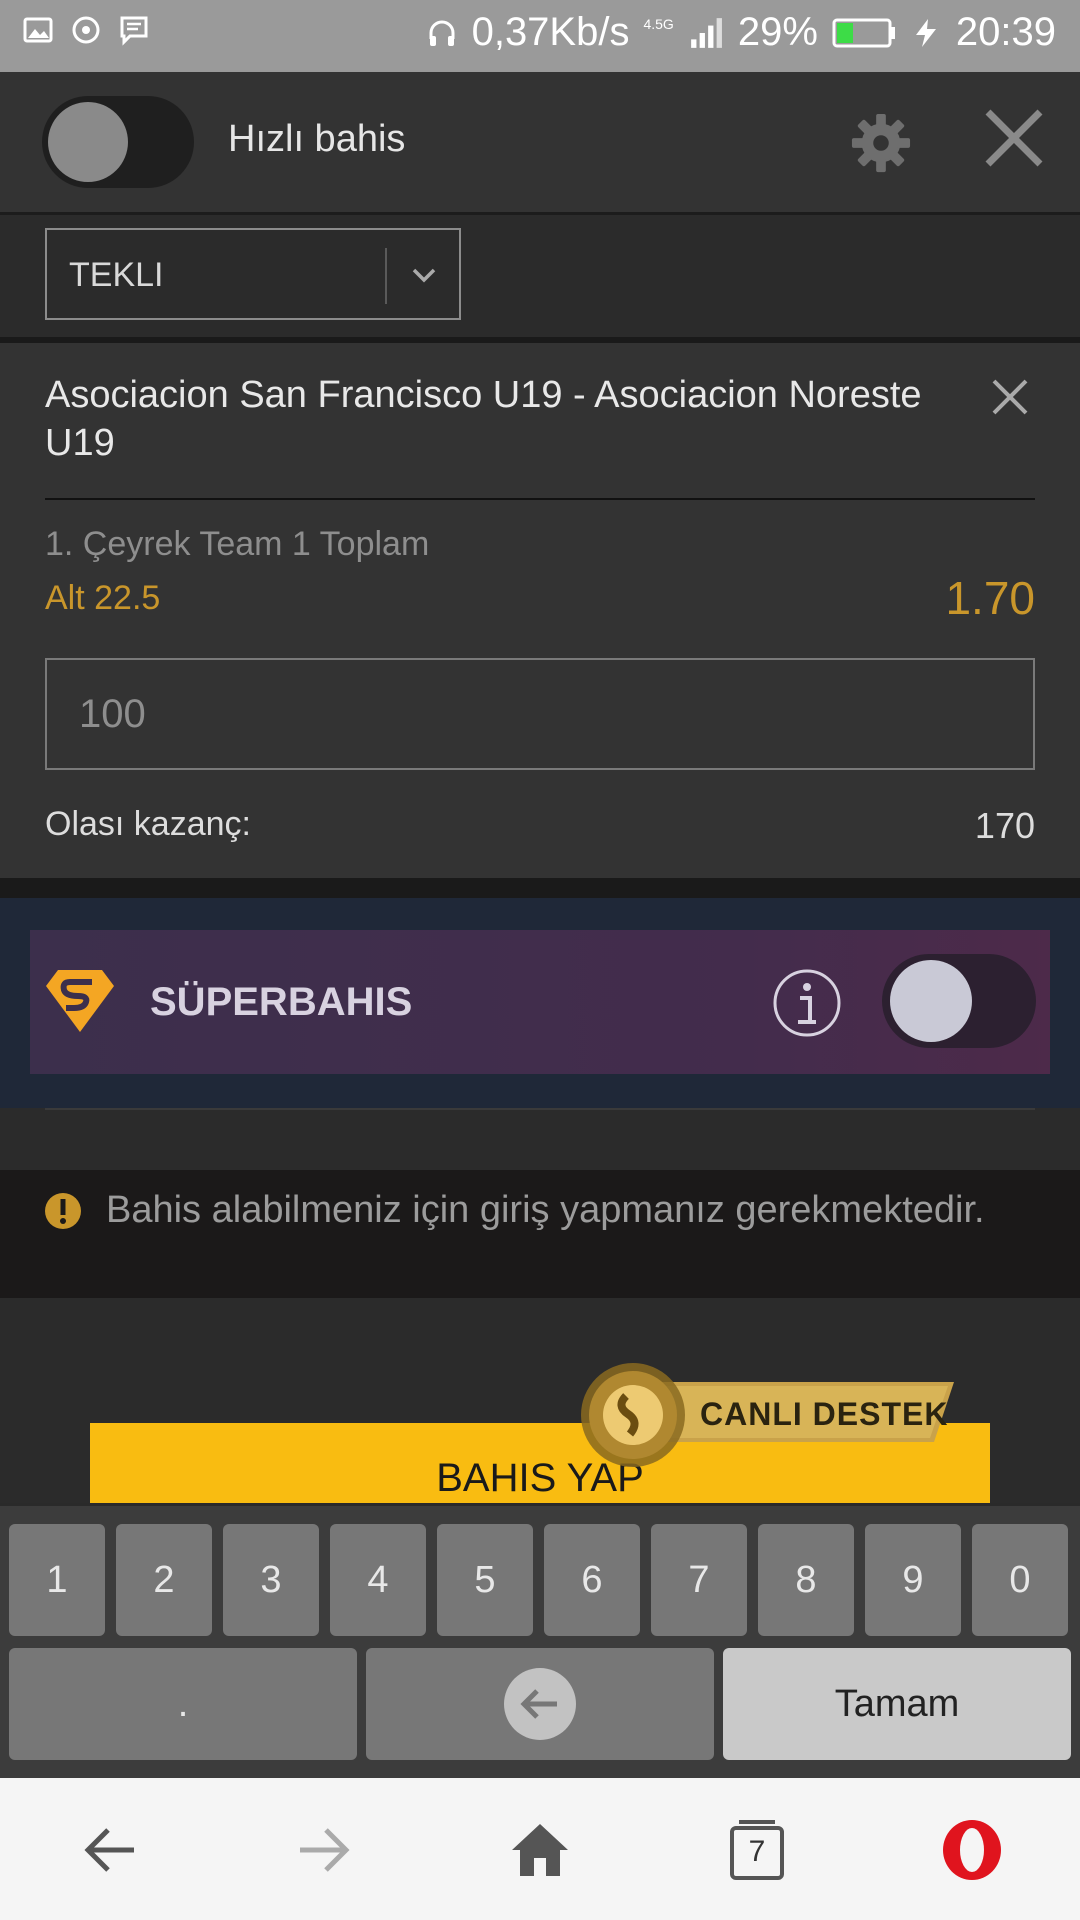 Image resolution: width=1080 pixels, height=1920 pixels. I want to click on possible-win-label: Olası kazanç:, so click(148, 824).